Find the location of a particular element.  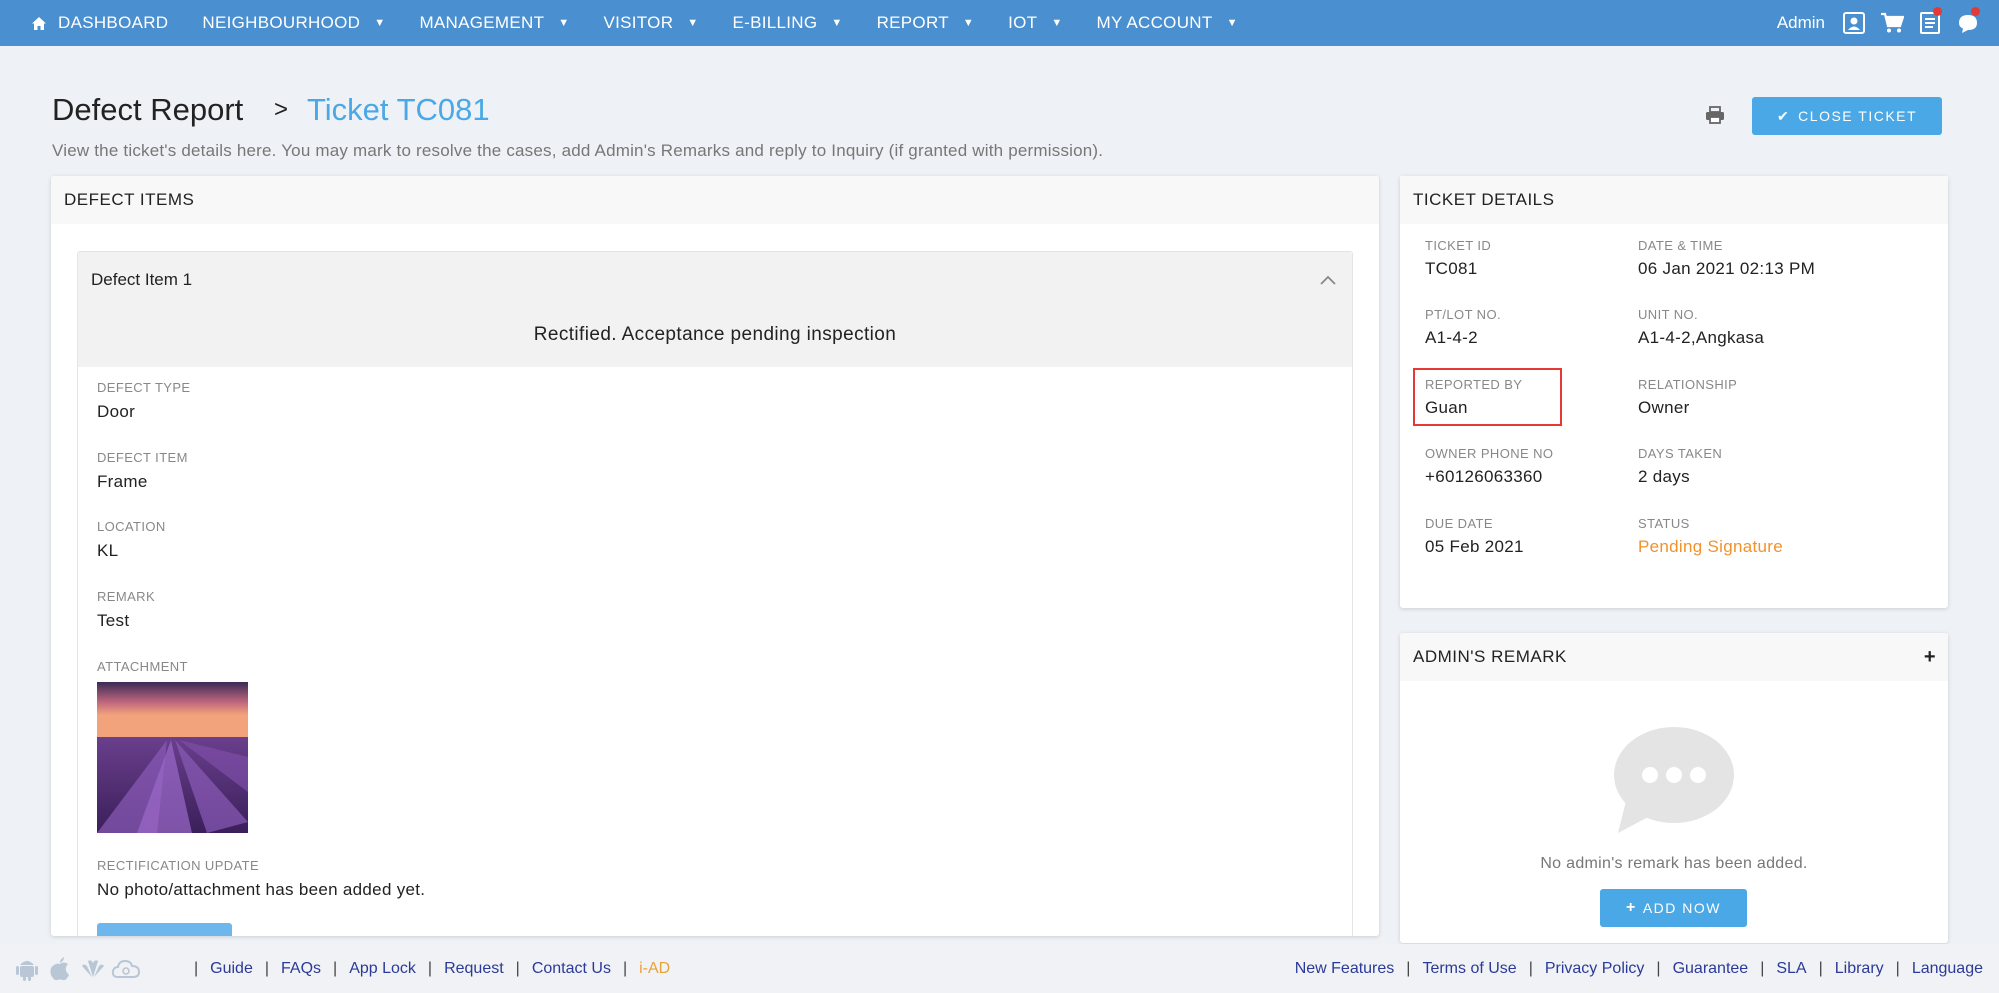

footer-link-contact-us: Contact Us is located at coordinates (571, 969).